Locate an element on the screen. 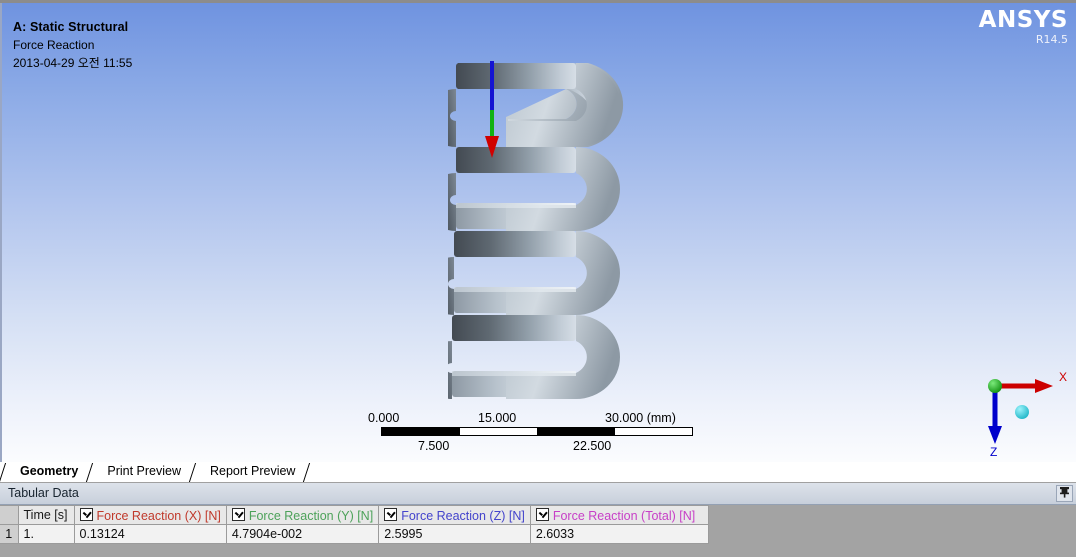 This screenshot has width=1076, height=557. triad-x-label: X is located at coordinates (1063, 377).